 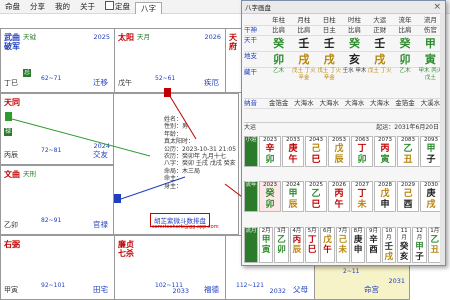 I want to click on panel-titlebar: 八字画盘 ×, so click(x=343, y=7).